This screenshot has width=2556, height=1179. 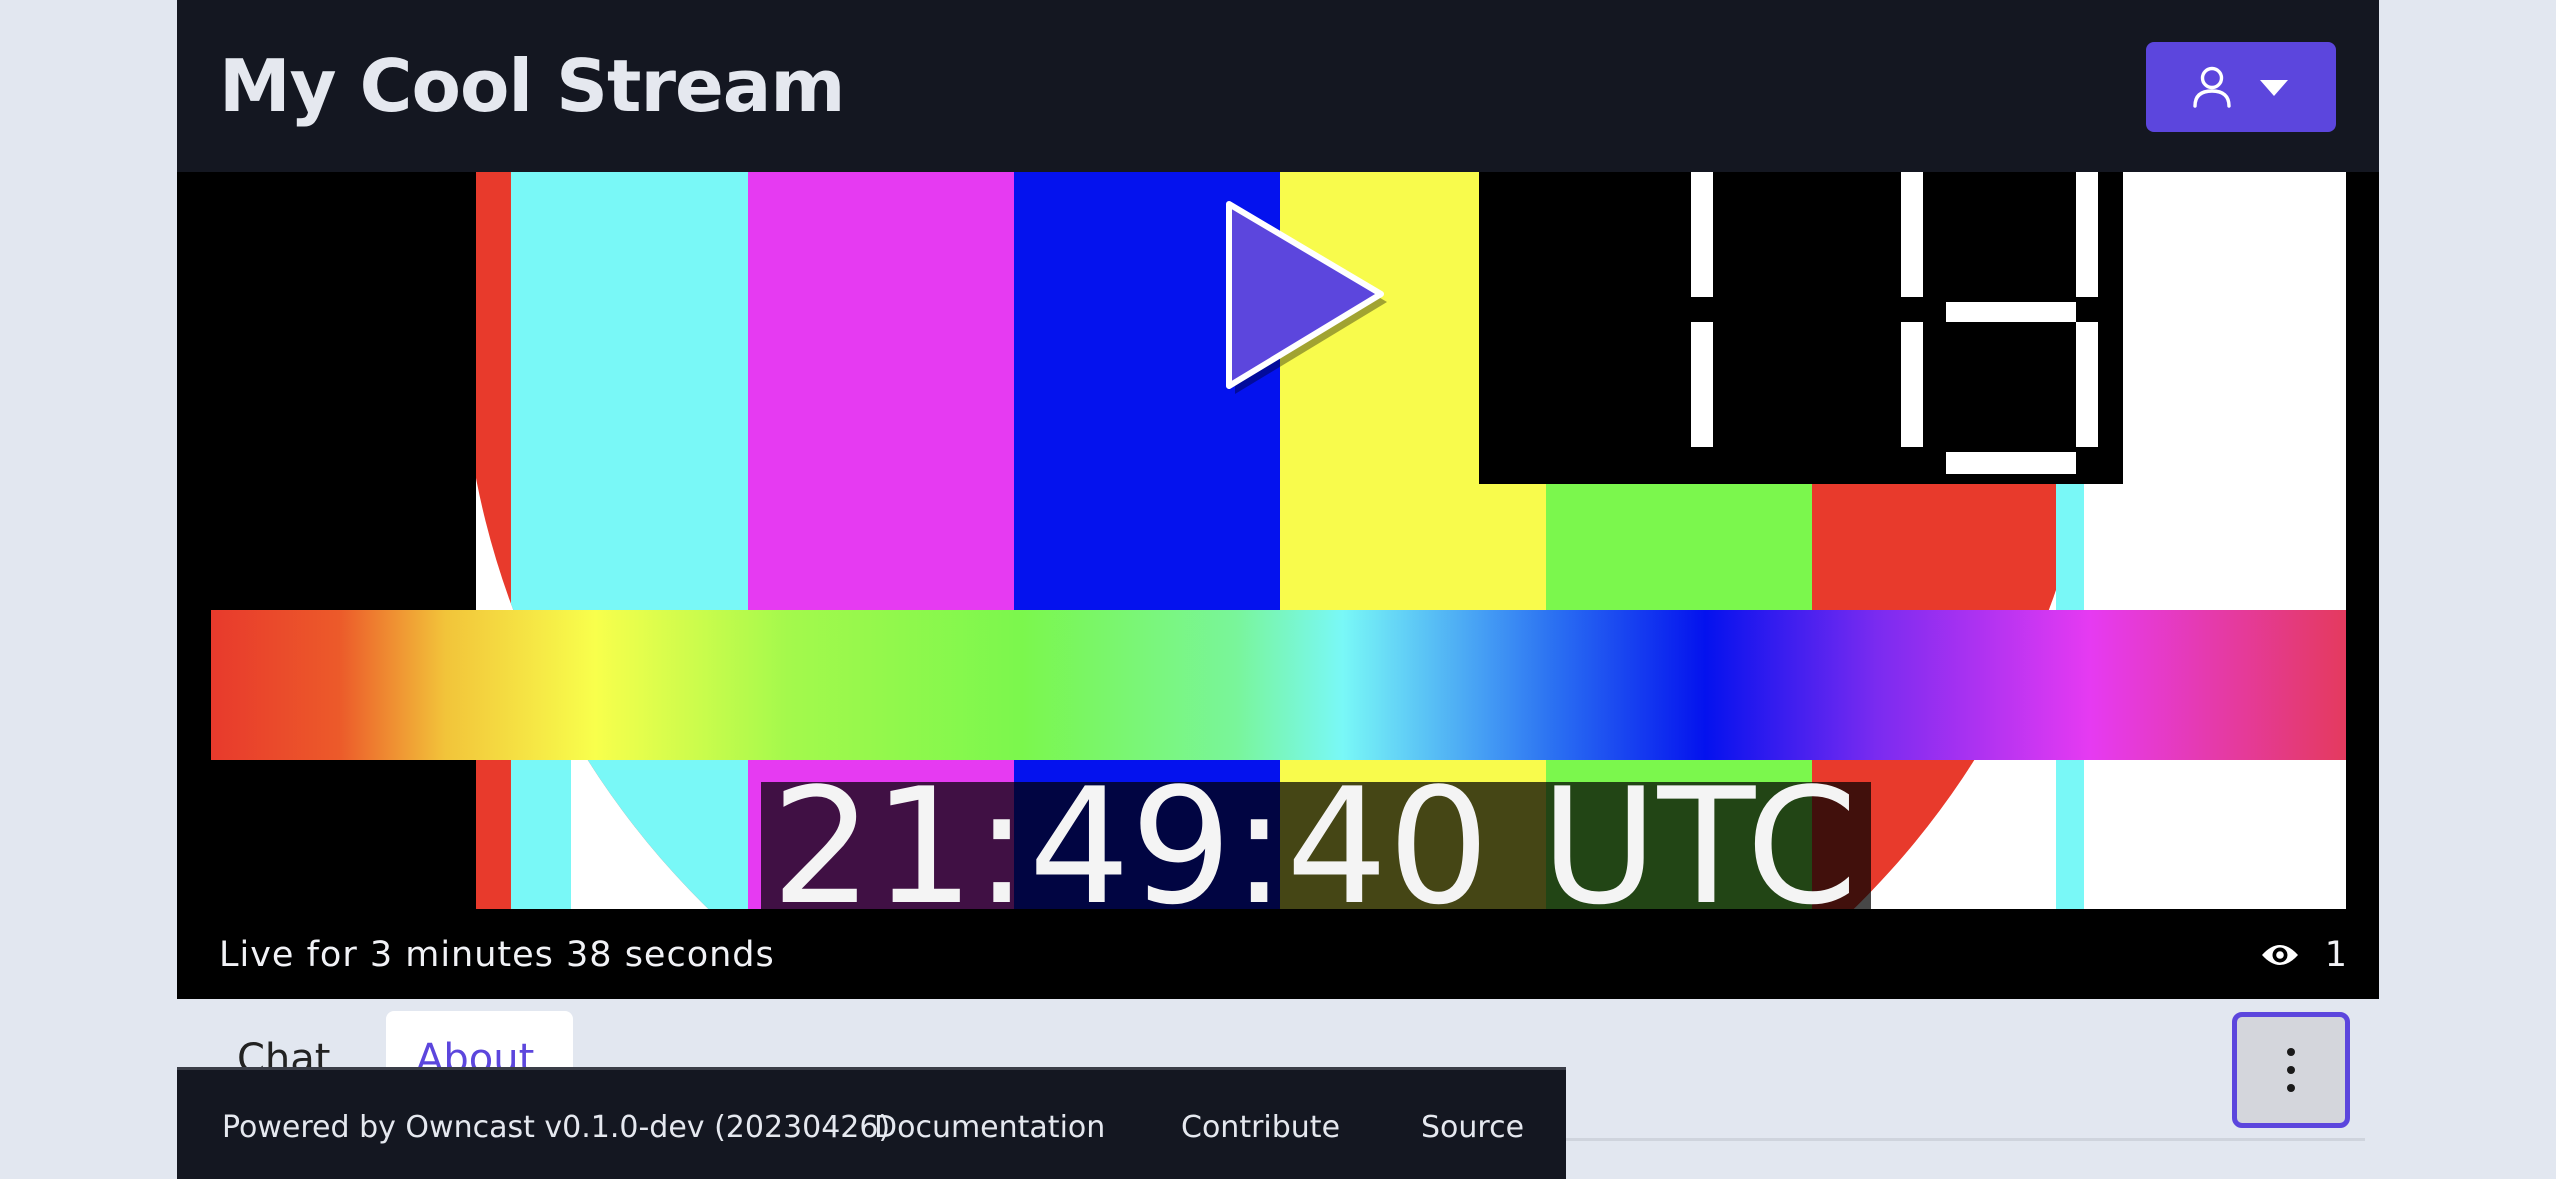 I want to click on status-bar: Live for 3 minutes 38 seconds 1, so click(x=1278, y=954).